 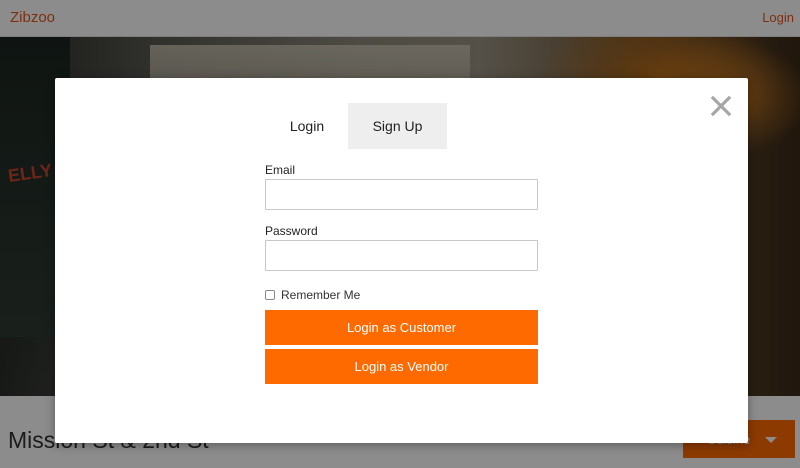 I want to click on remember-me-label: Remember Me, so click(x=320, y=295).